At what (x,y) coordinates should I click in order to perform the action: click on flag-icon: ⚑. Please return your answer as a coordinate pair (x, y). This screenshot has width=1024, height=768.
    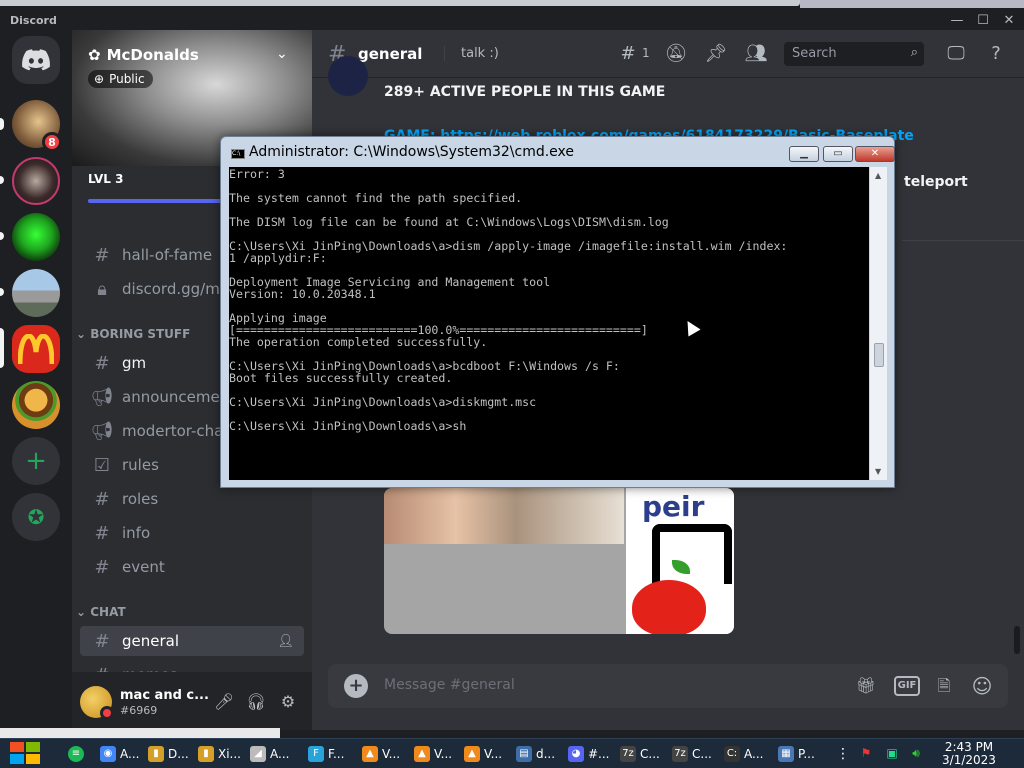
    Looking at the image, I should click on (866, 753).